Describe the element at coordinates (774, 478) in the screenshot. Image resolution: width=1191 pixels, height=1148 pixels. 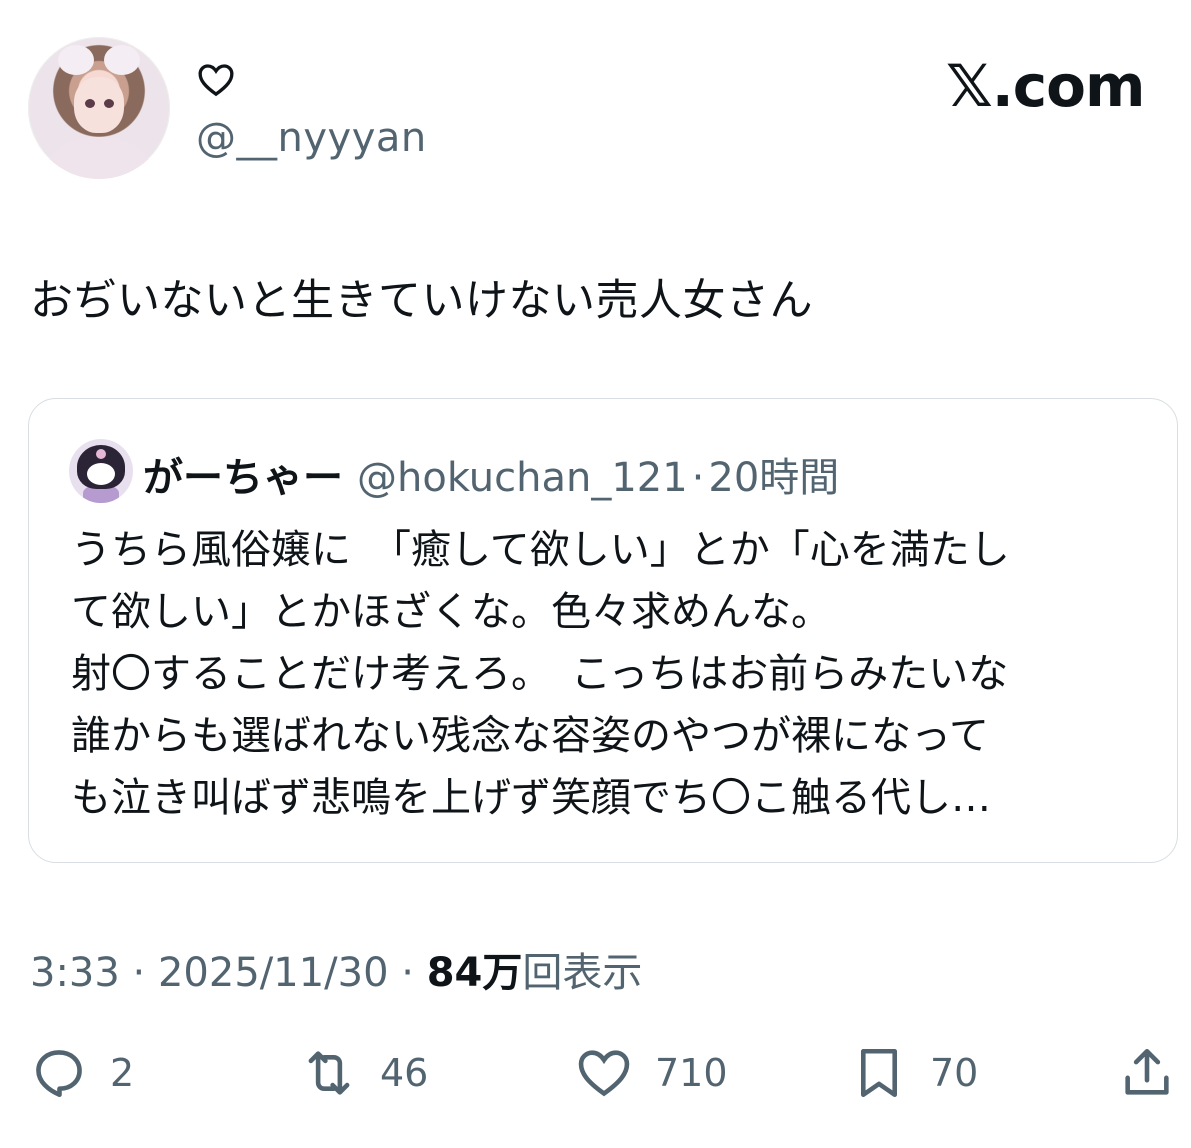
I see `quoted-time-ago: 20時間` at that location.